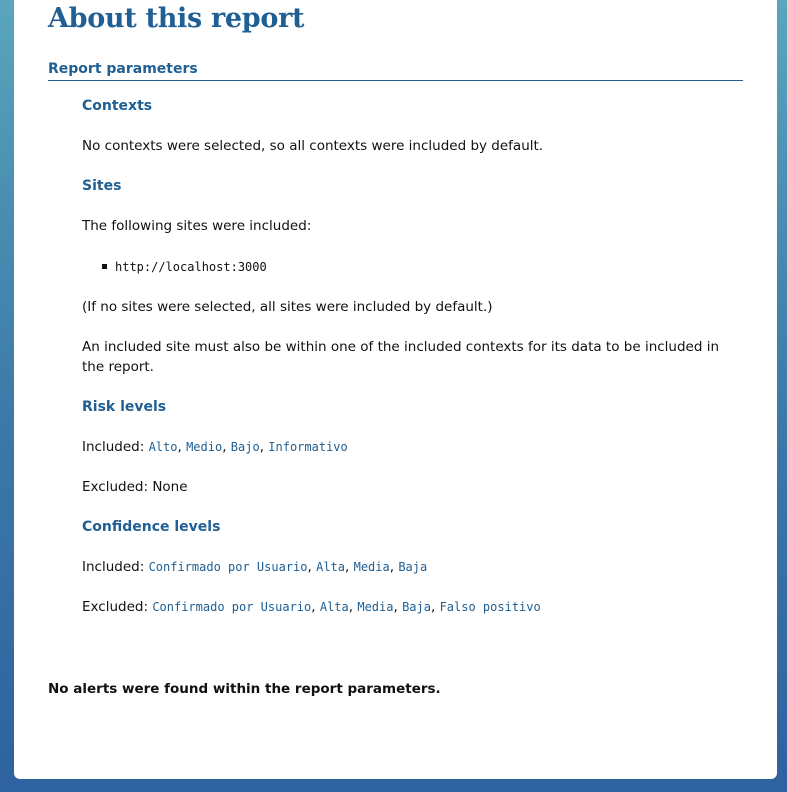  What do you see at coordinates (417, 266) in the screenshot?
I see `site-list-item: http://localhost:3000` at bounding box center [417, 266].